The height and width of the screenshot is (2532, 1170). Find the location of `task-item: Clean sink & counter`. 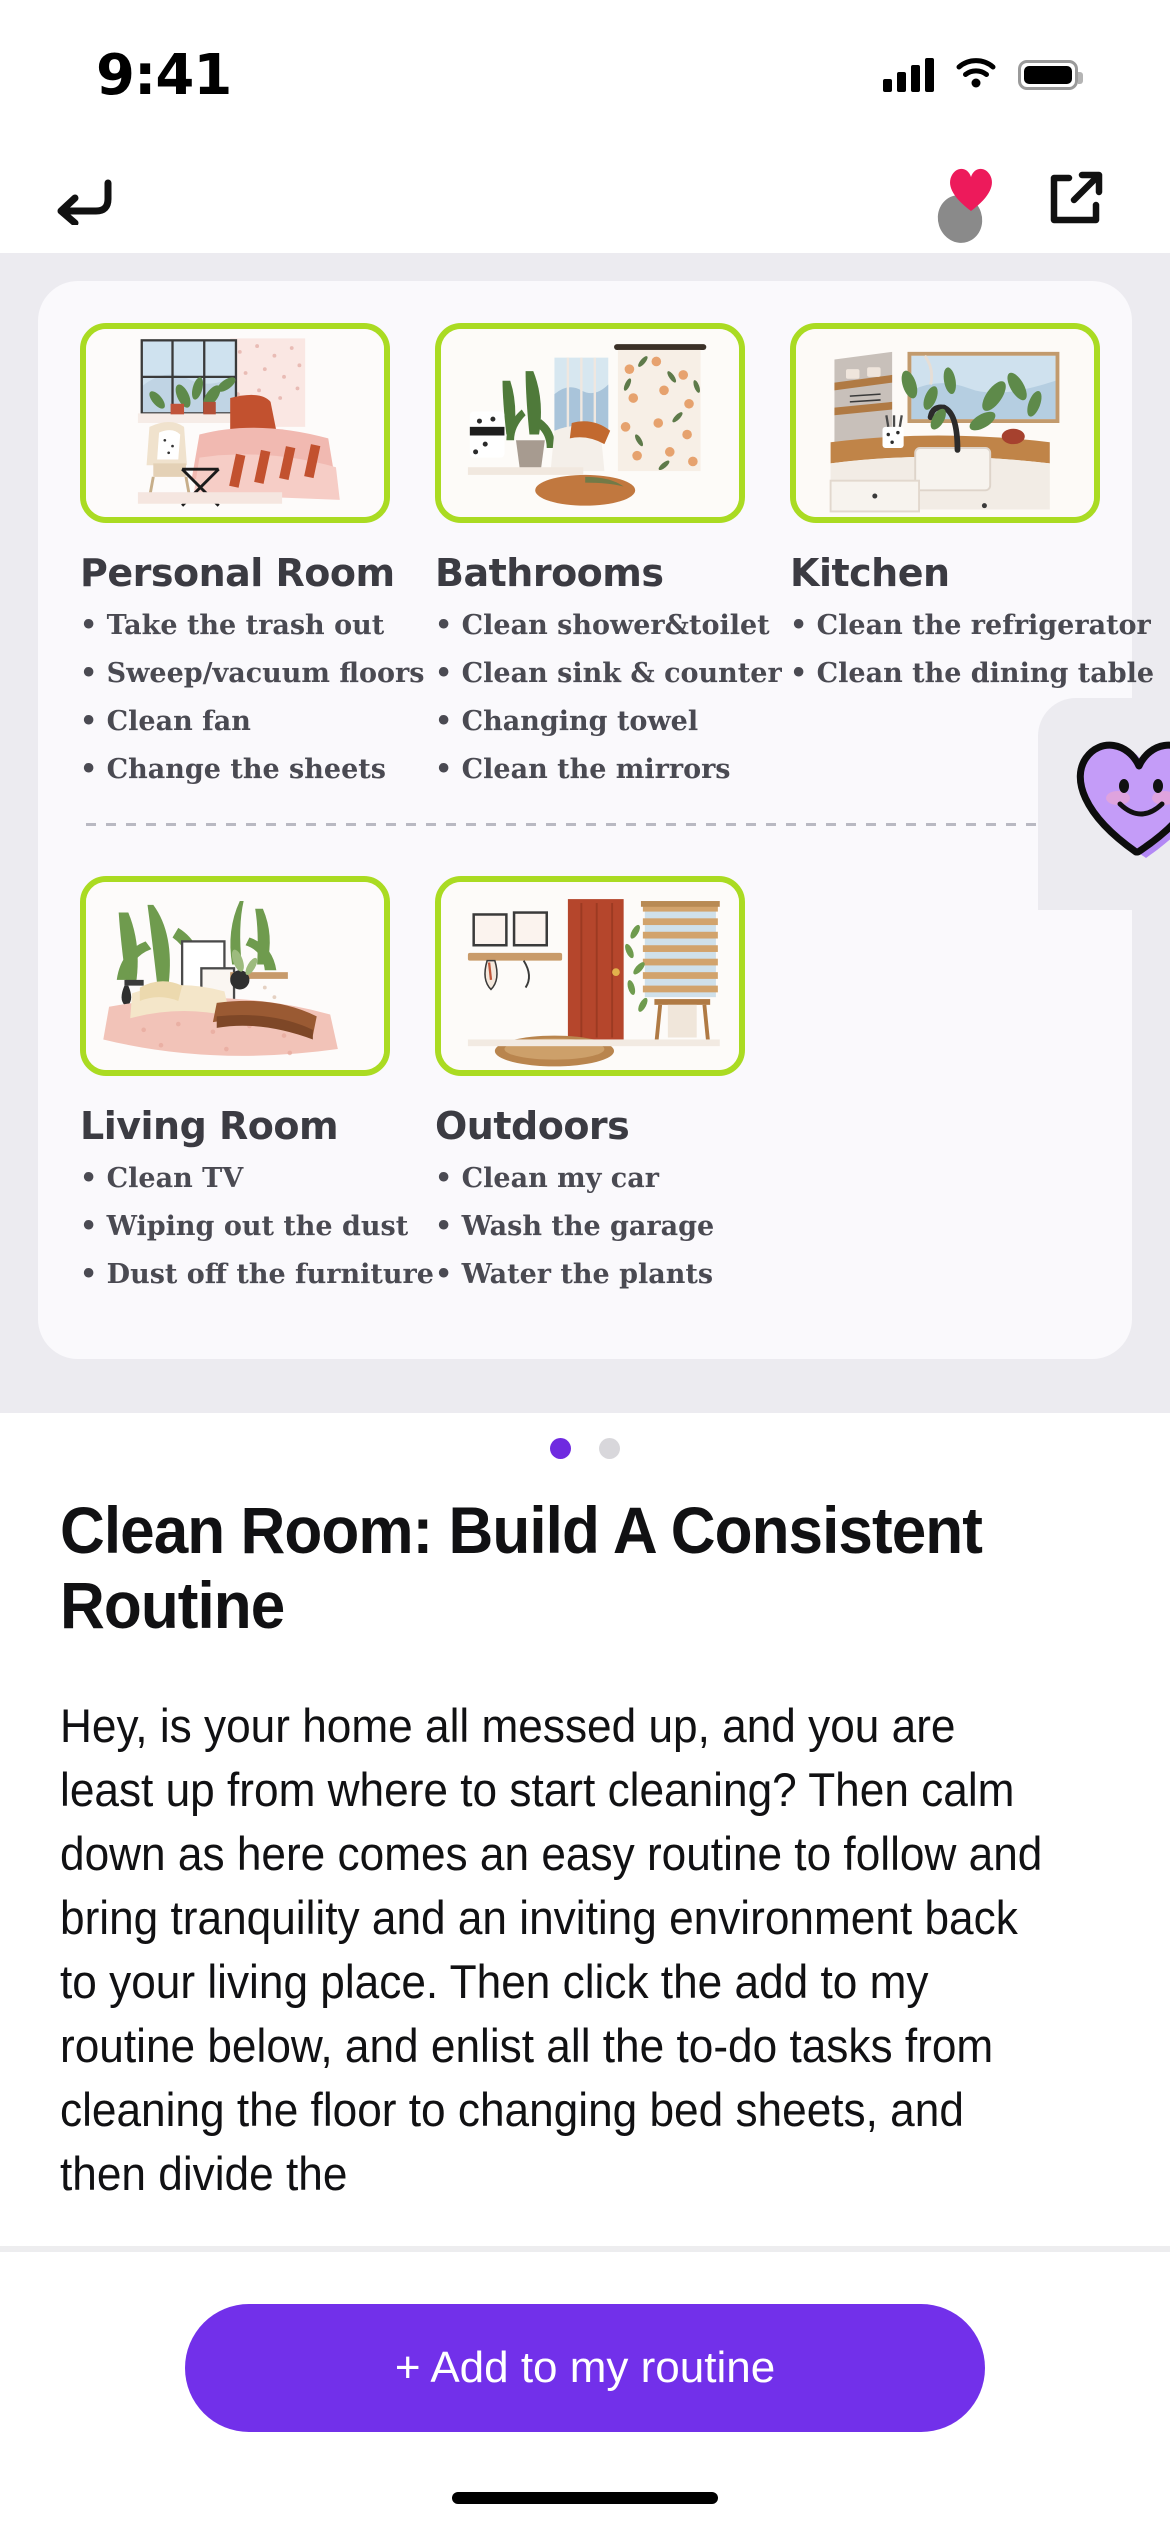

task-item: Clean sink & counter is located at coordinates (608, 674).